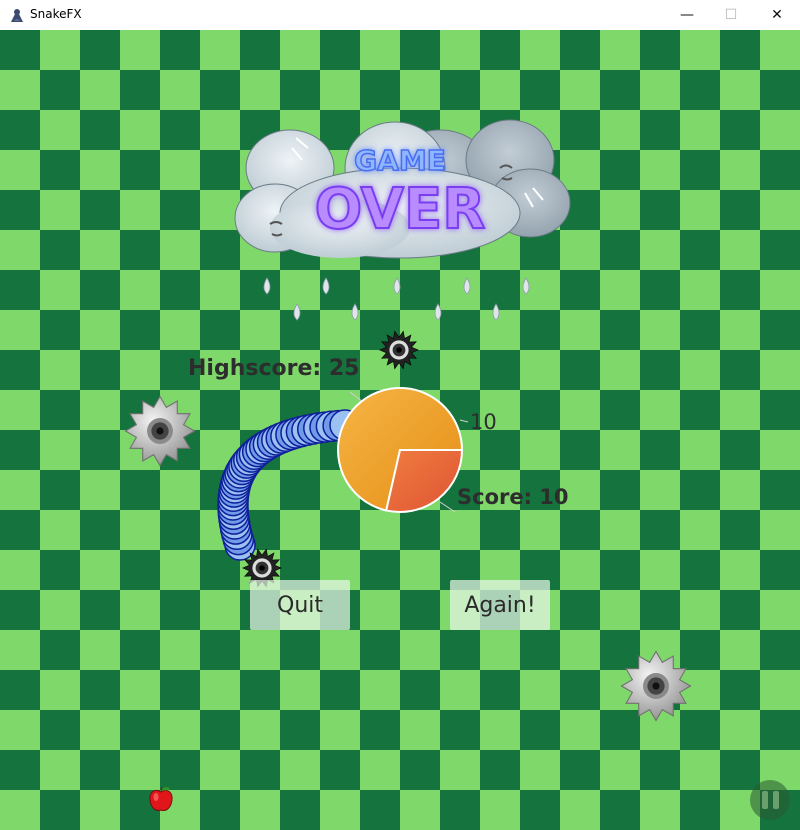  Describe the element at coordinates (17, 15) in the screenshot. I see `snake-icon` at that location.